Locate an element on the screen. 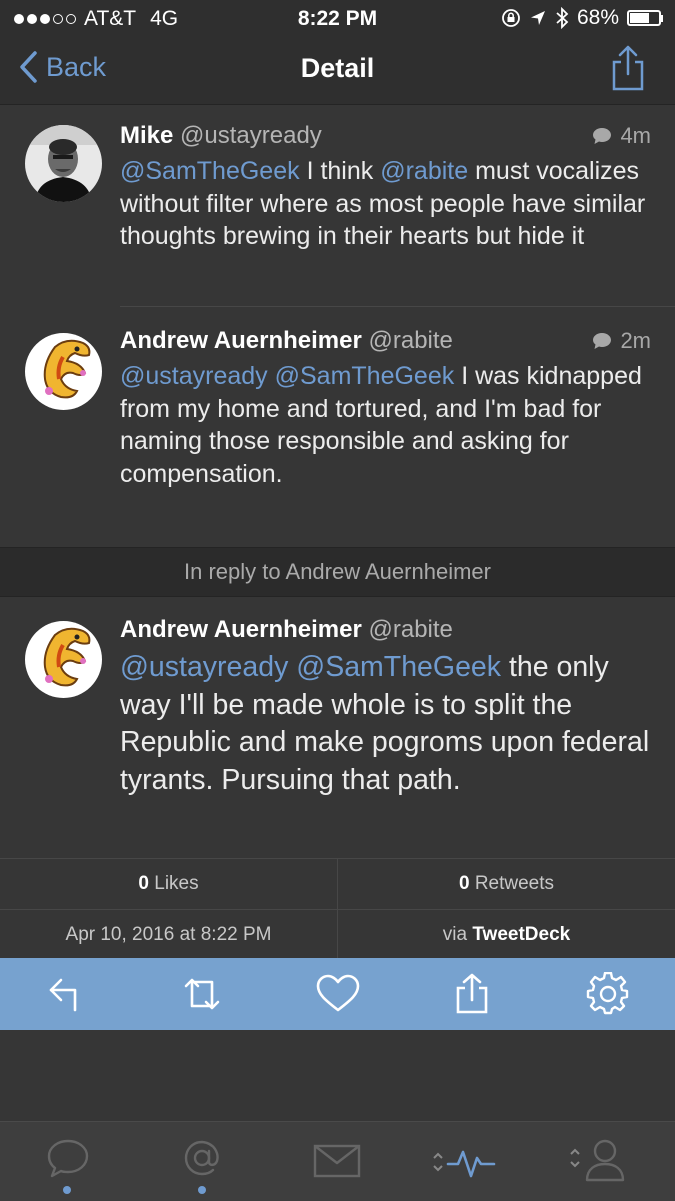 Image resolution: width=675 pixels, height=1201 pixels. profile-icon is located at coordinates (597, 1160).